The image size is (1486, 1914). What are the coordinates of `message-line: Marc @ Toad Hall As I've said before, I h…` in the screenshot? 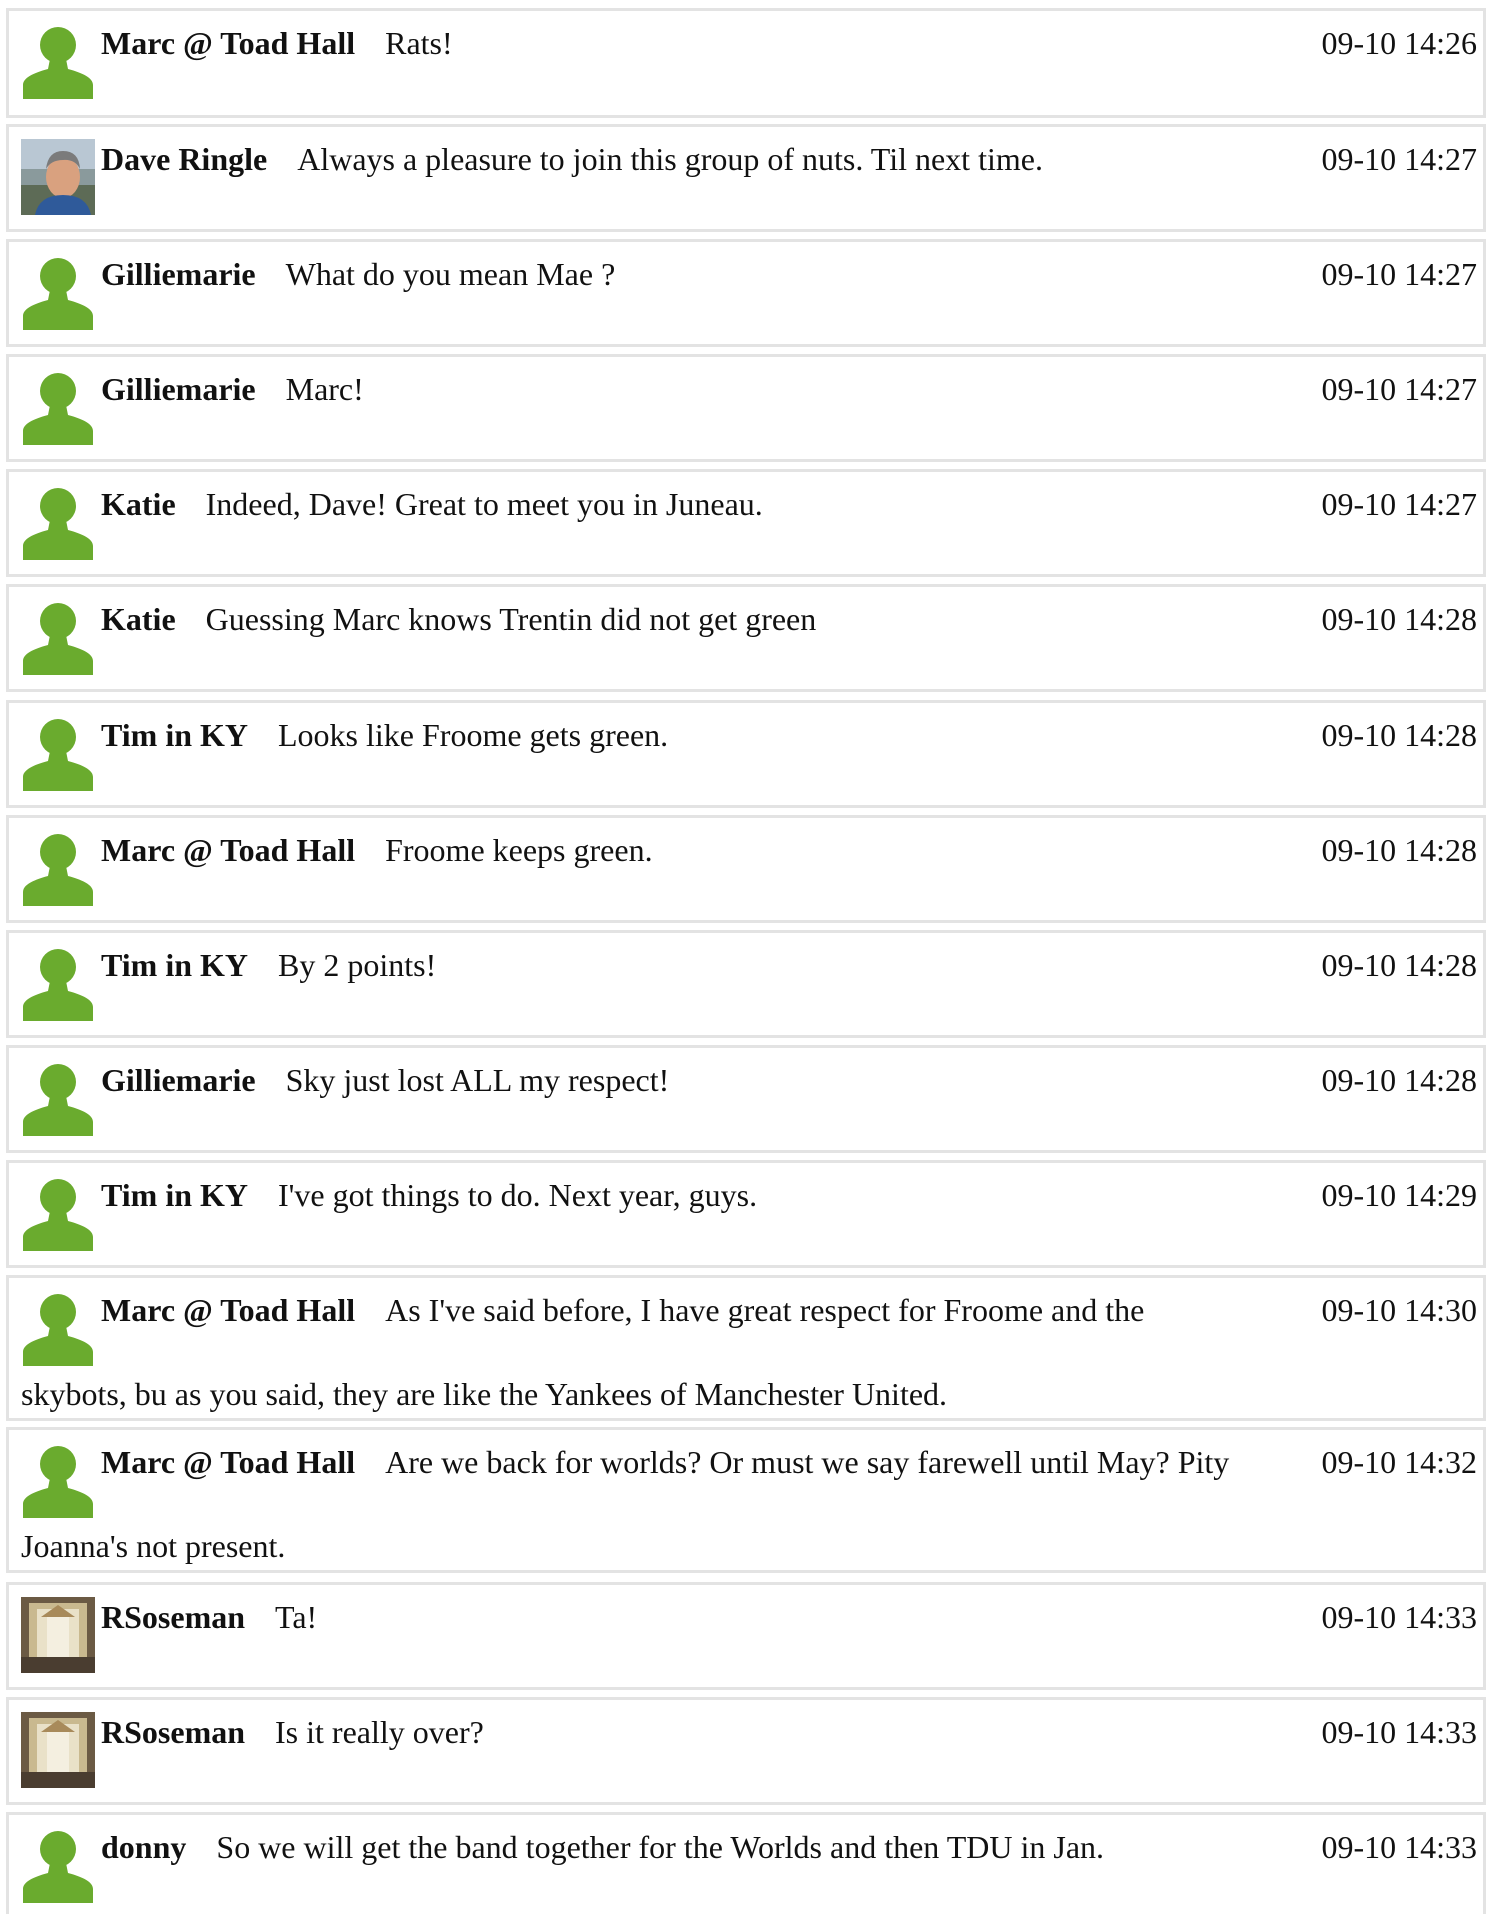 It's located at (702, 1310).